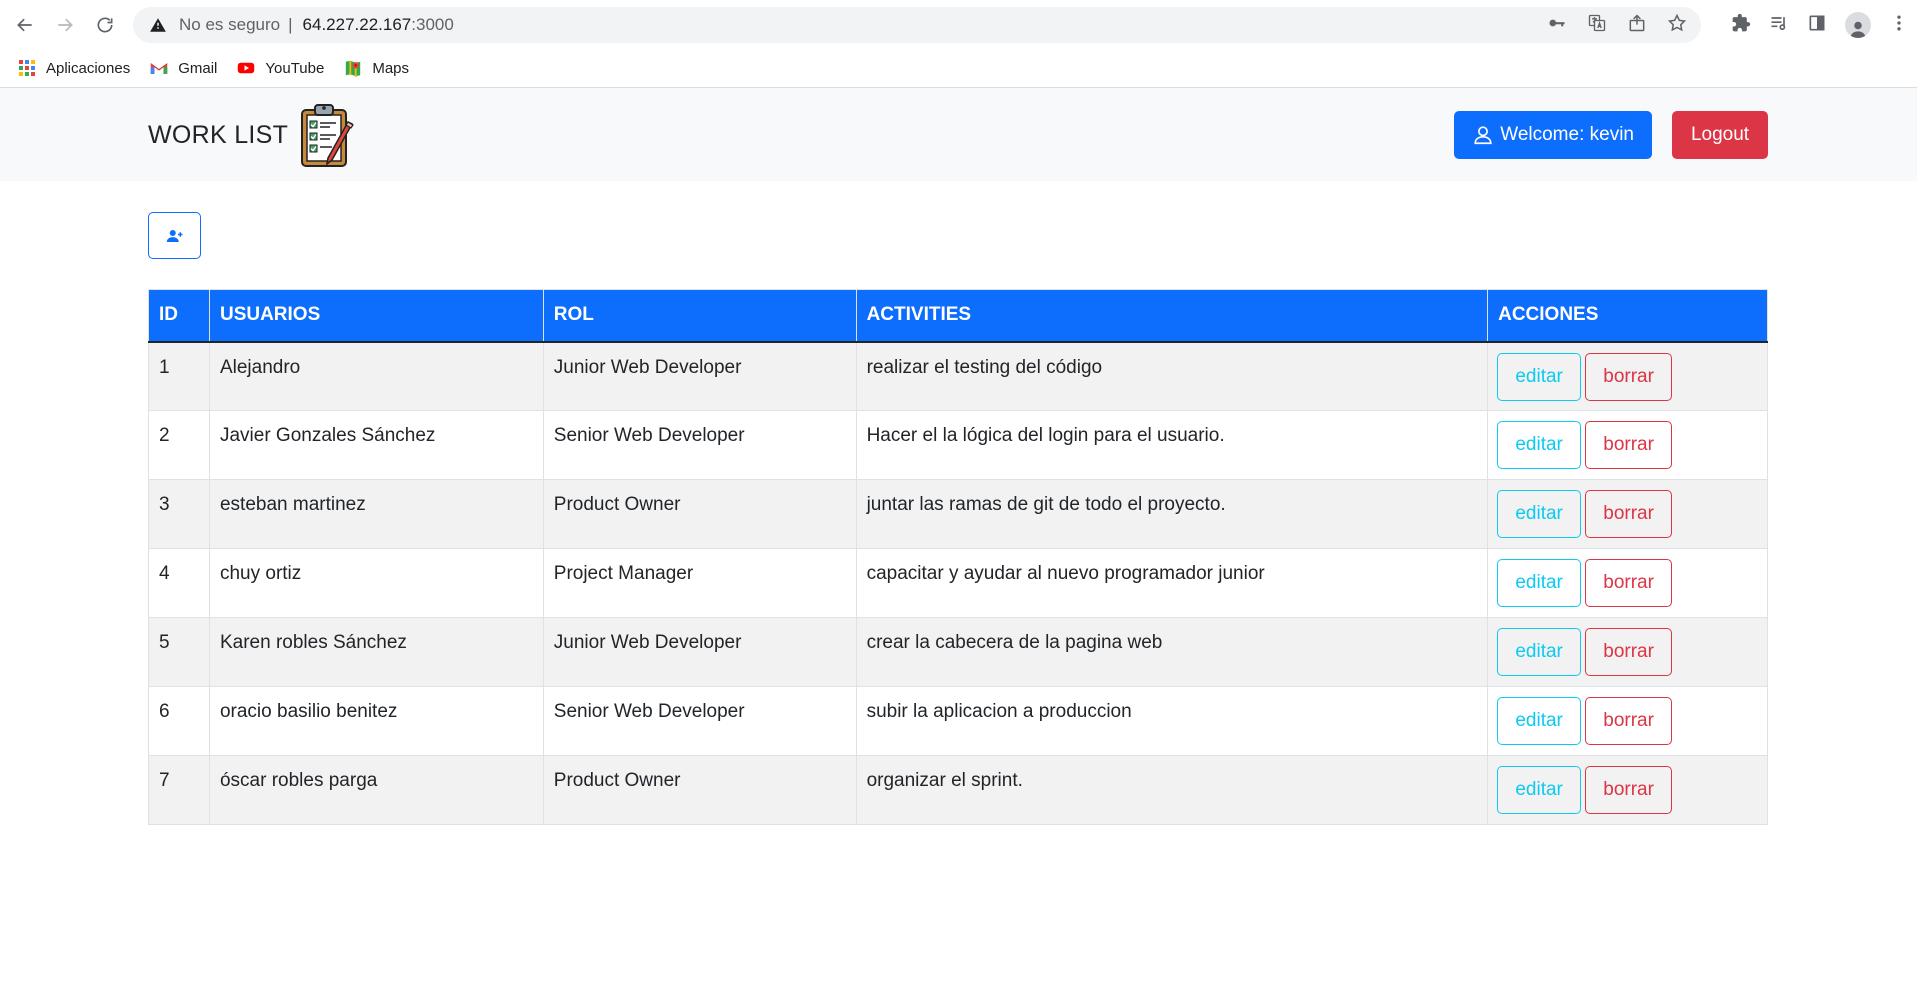 The image size is (1917, 987). I want to click on header-activities: ACTIVITIES, so click(1172, 316).